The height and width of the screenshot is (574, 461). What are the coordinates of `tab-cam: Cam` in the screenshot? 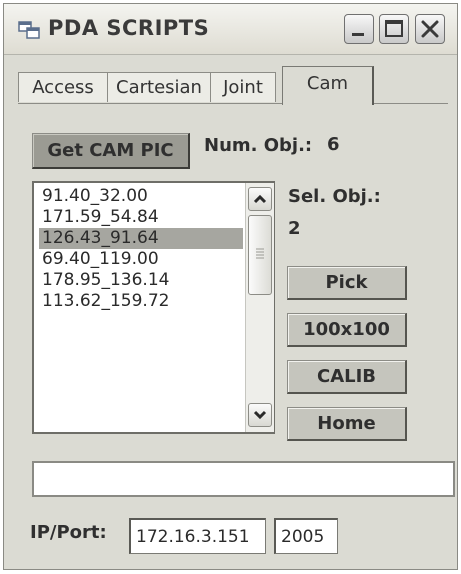 It's located at (328, 85).